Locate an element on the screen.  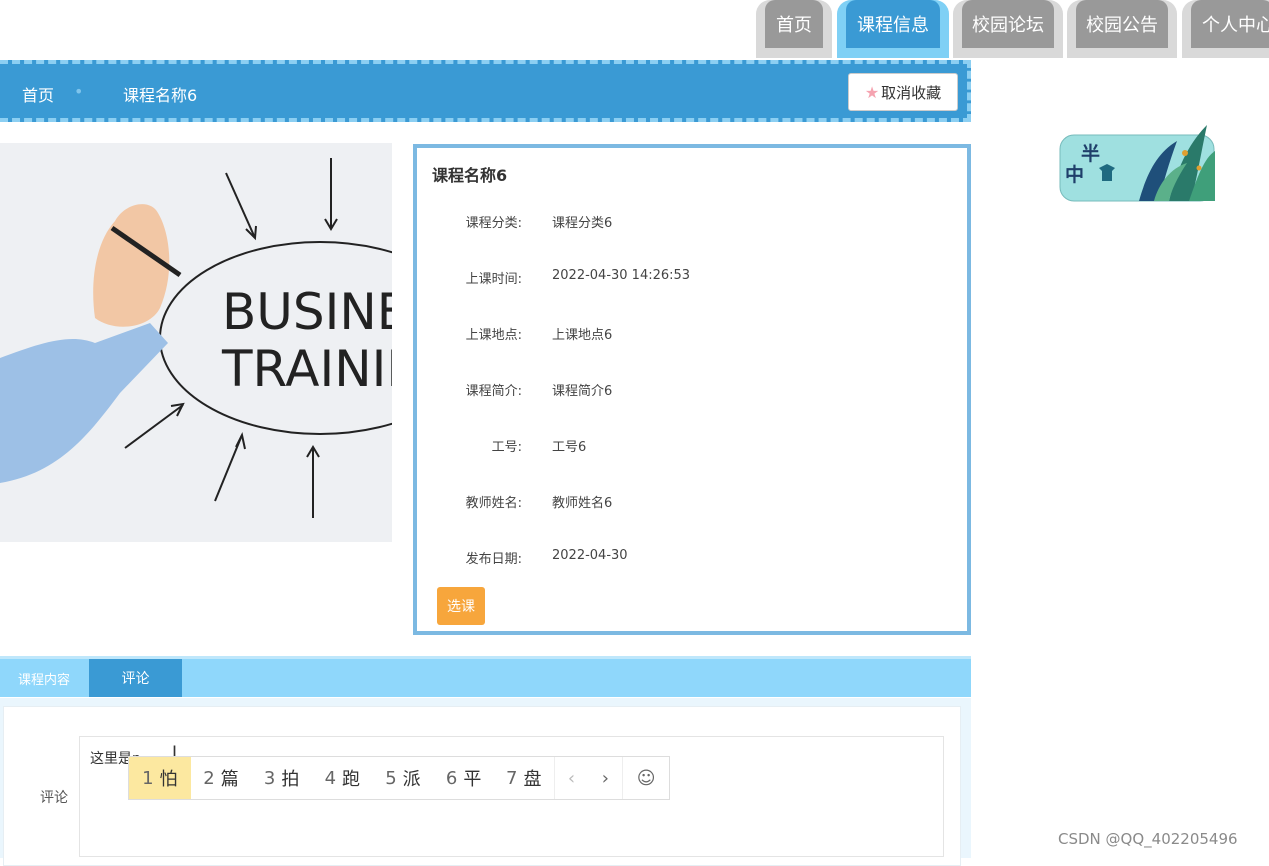
image-text-line2: TRAININ is located at coordinates (306, 369).